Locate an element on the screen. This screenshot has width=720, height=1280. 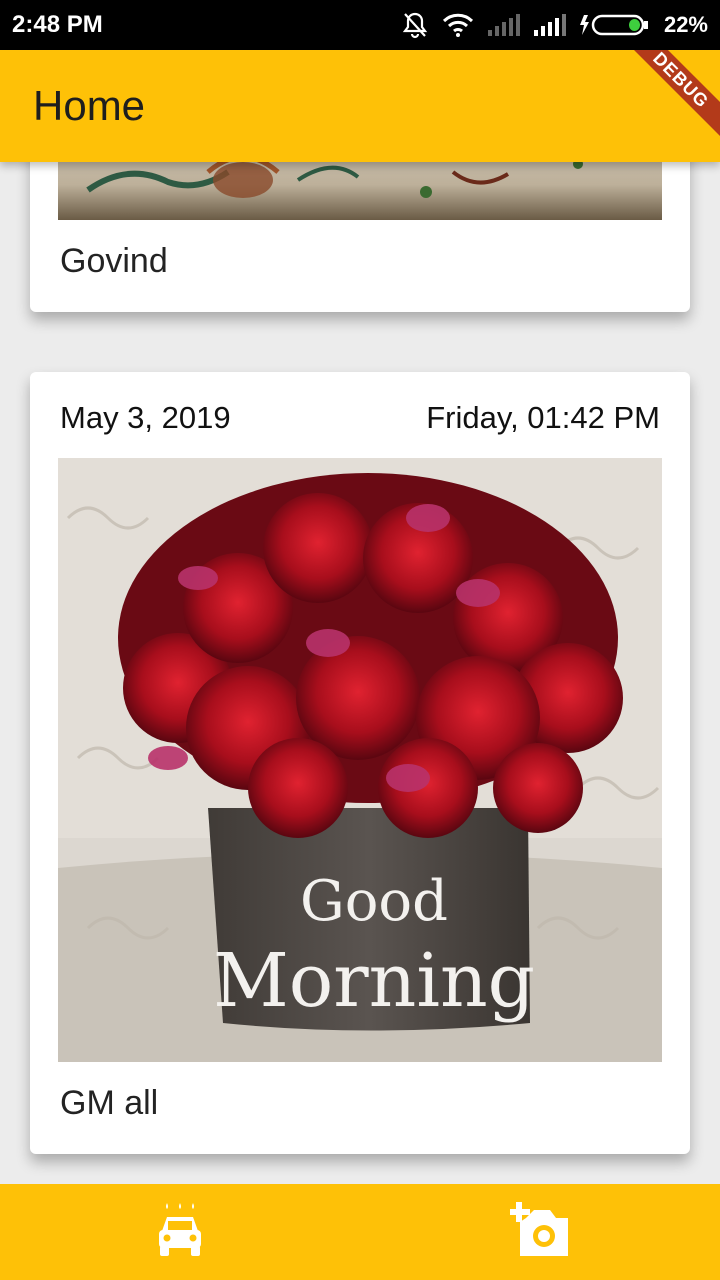
post-day-time: Friday, 01:42 PM is located at coordinates (543, 417).